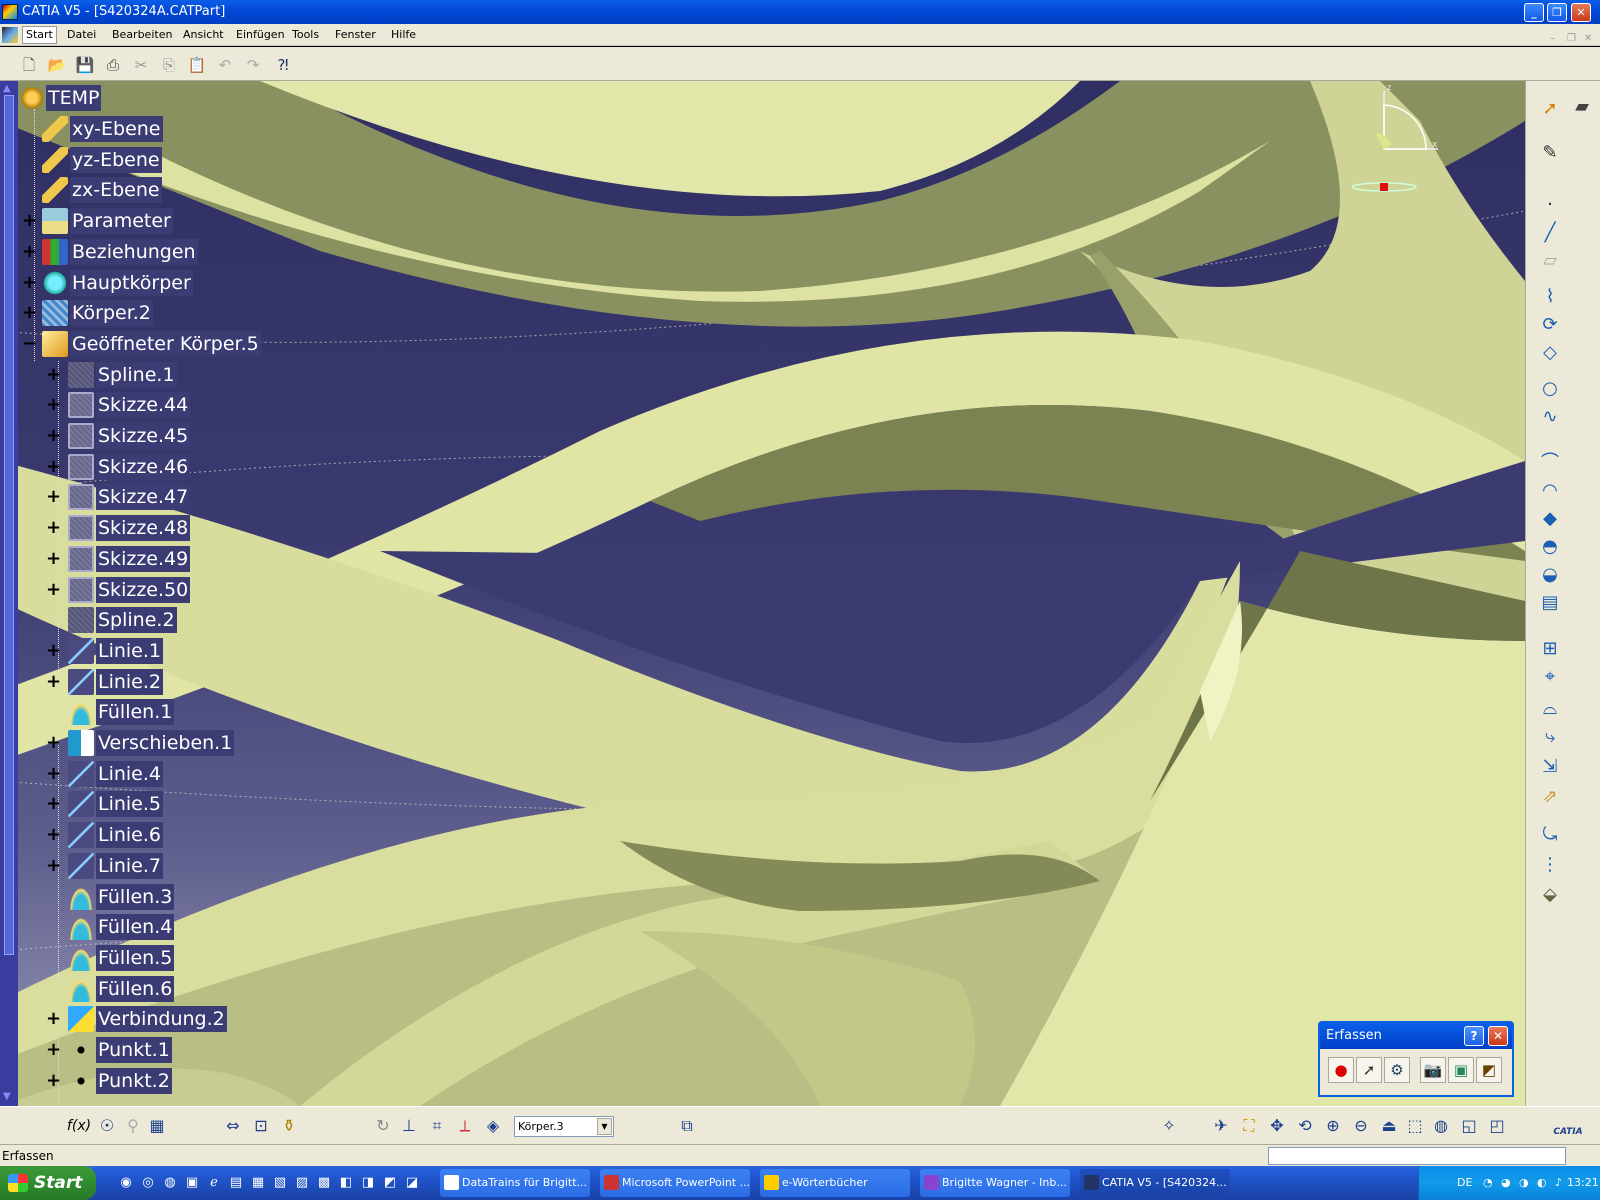 The height and width of the screenshot is (1200, 1600). What do you see at coordinates (151, 743) in the screenshot?
I see `tree-node: Verschieben.1` at bounding box center [151, 743].